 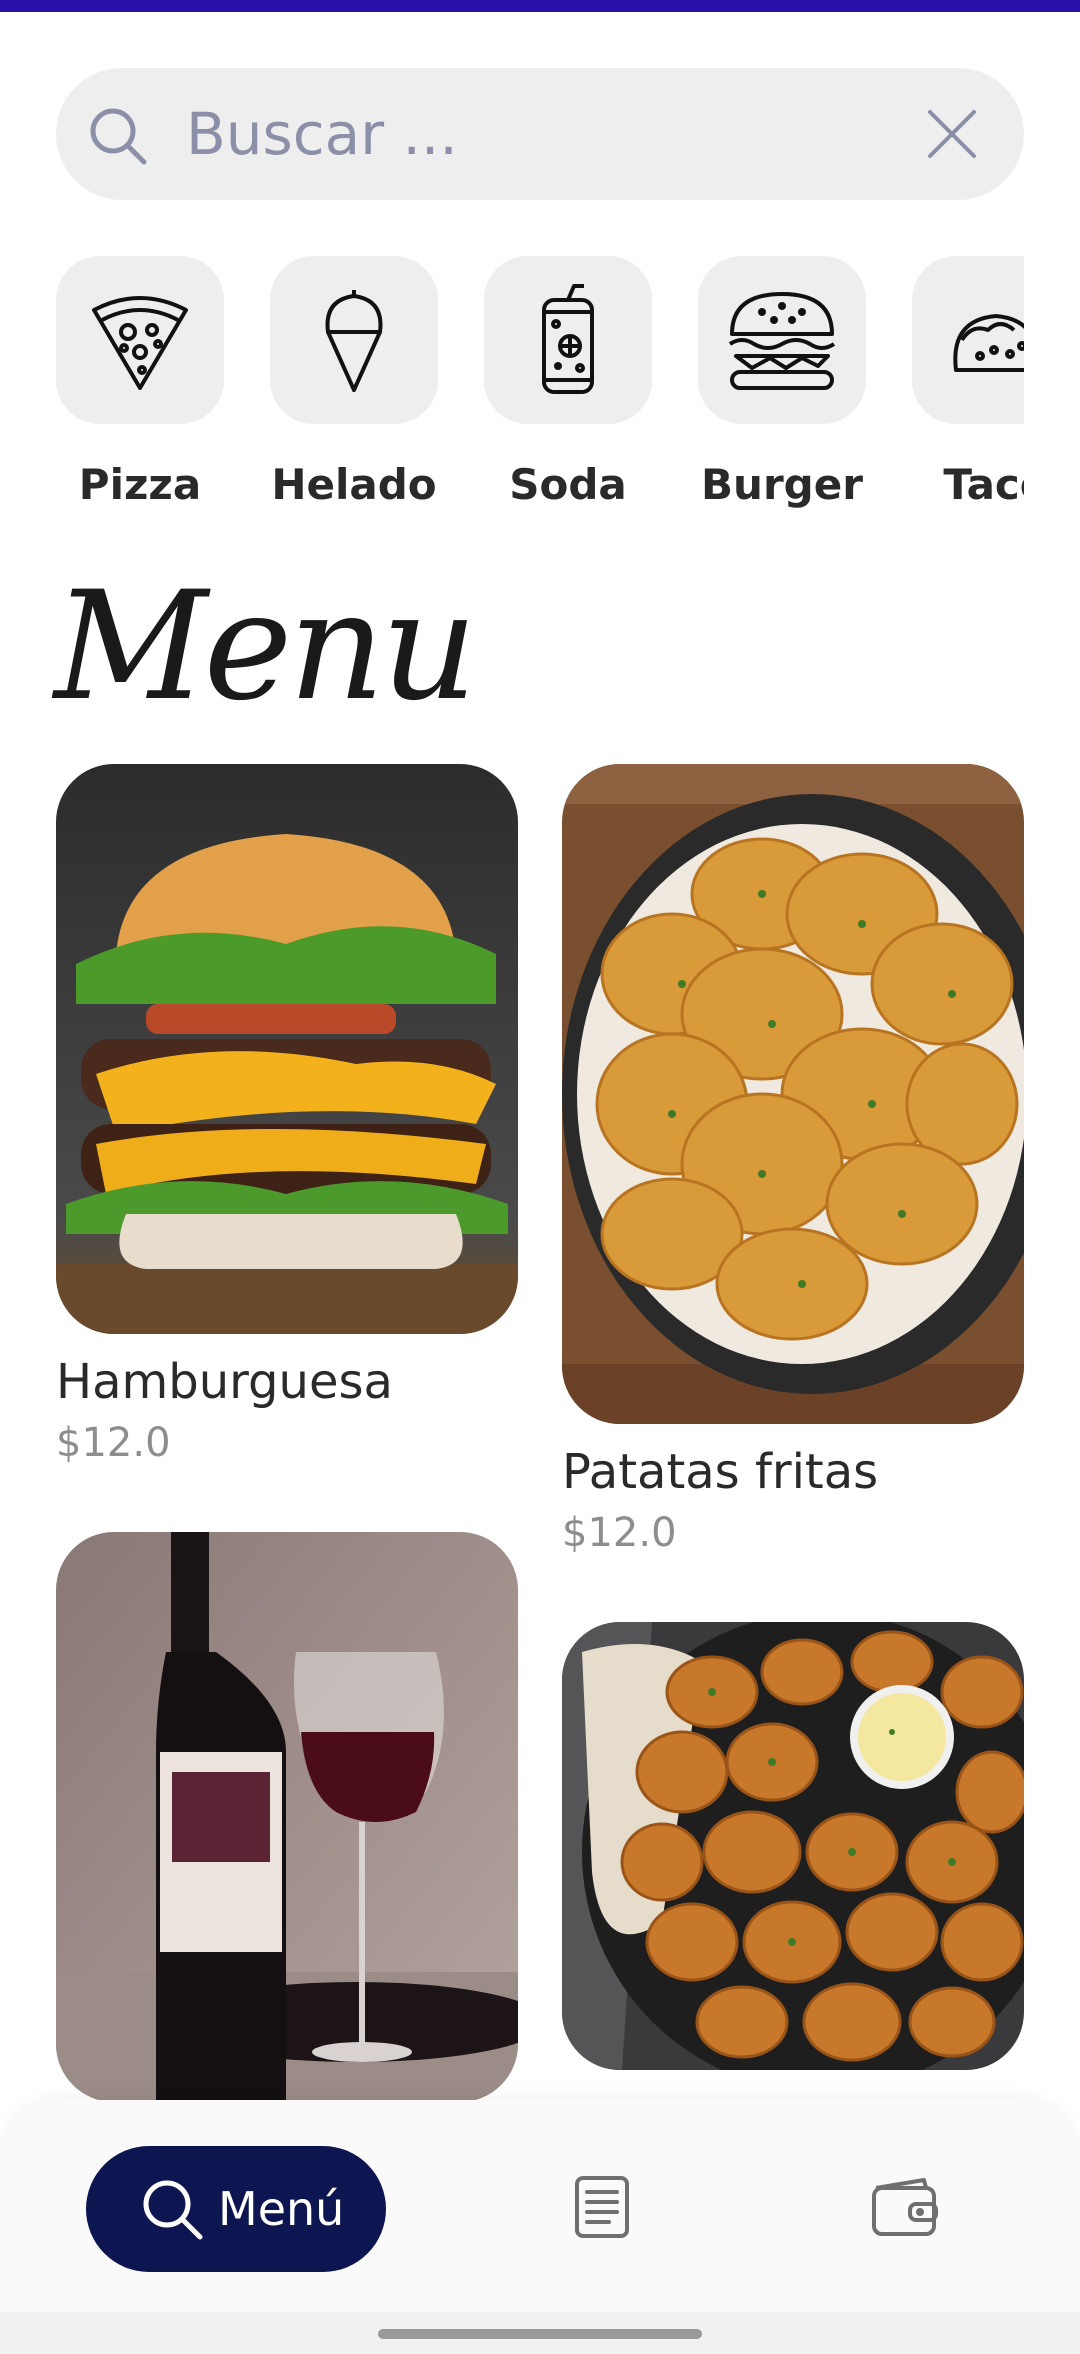 I want to click on category-label: Pizza, so click(x=140, y=484).